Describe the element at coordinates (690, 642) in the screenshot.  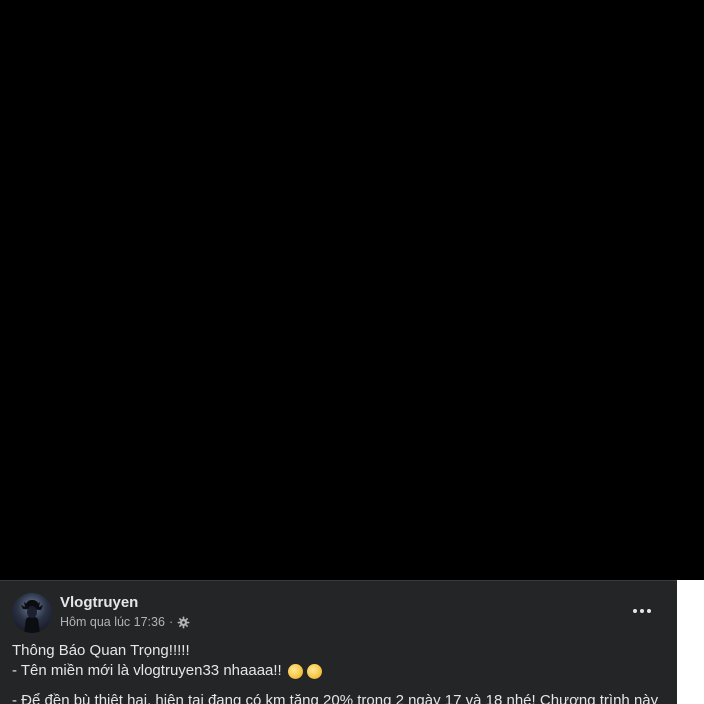
I see `page-edge` at that location.